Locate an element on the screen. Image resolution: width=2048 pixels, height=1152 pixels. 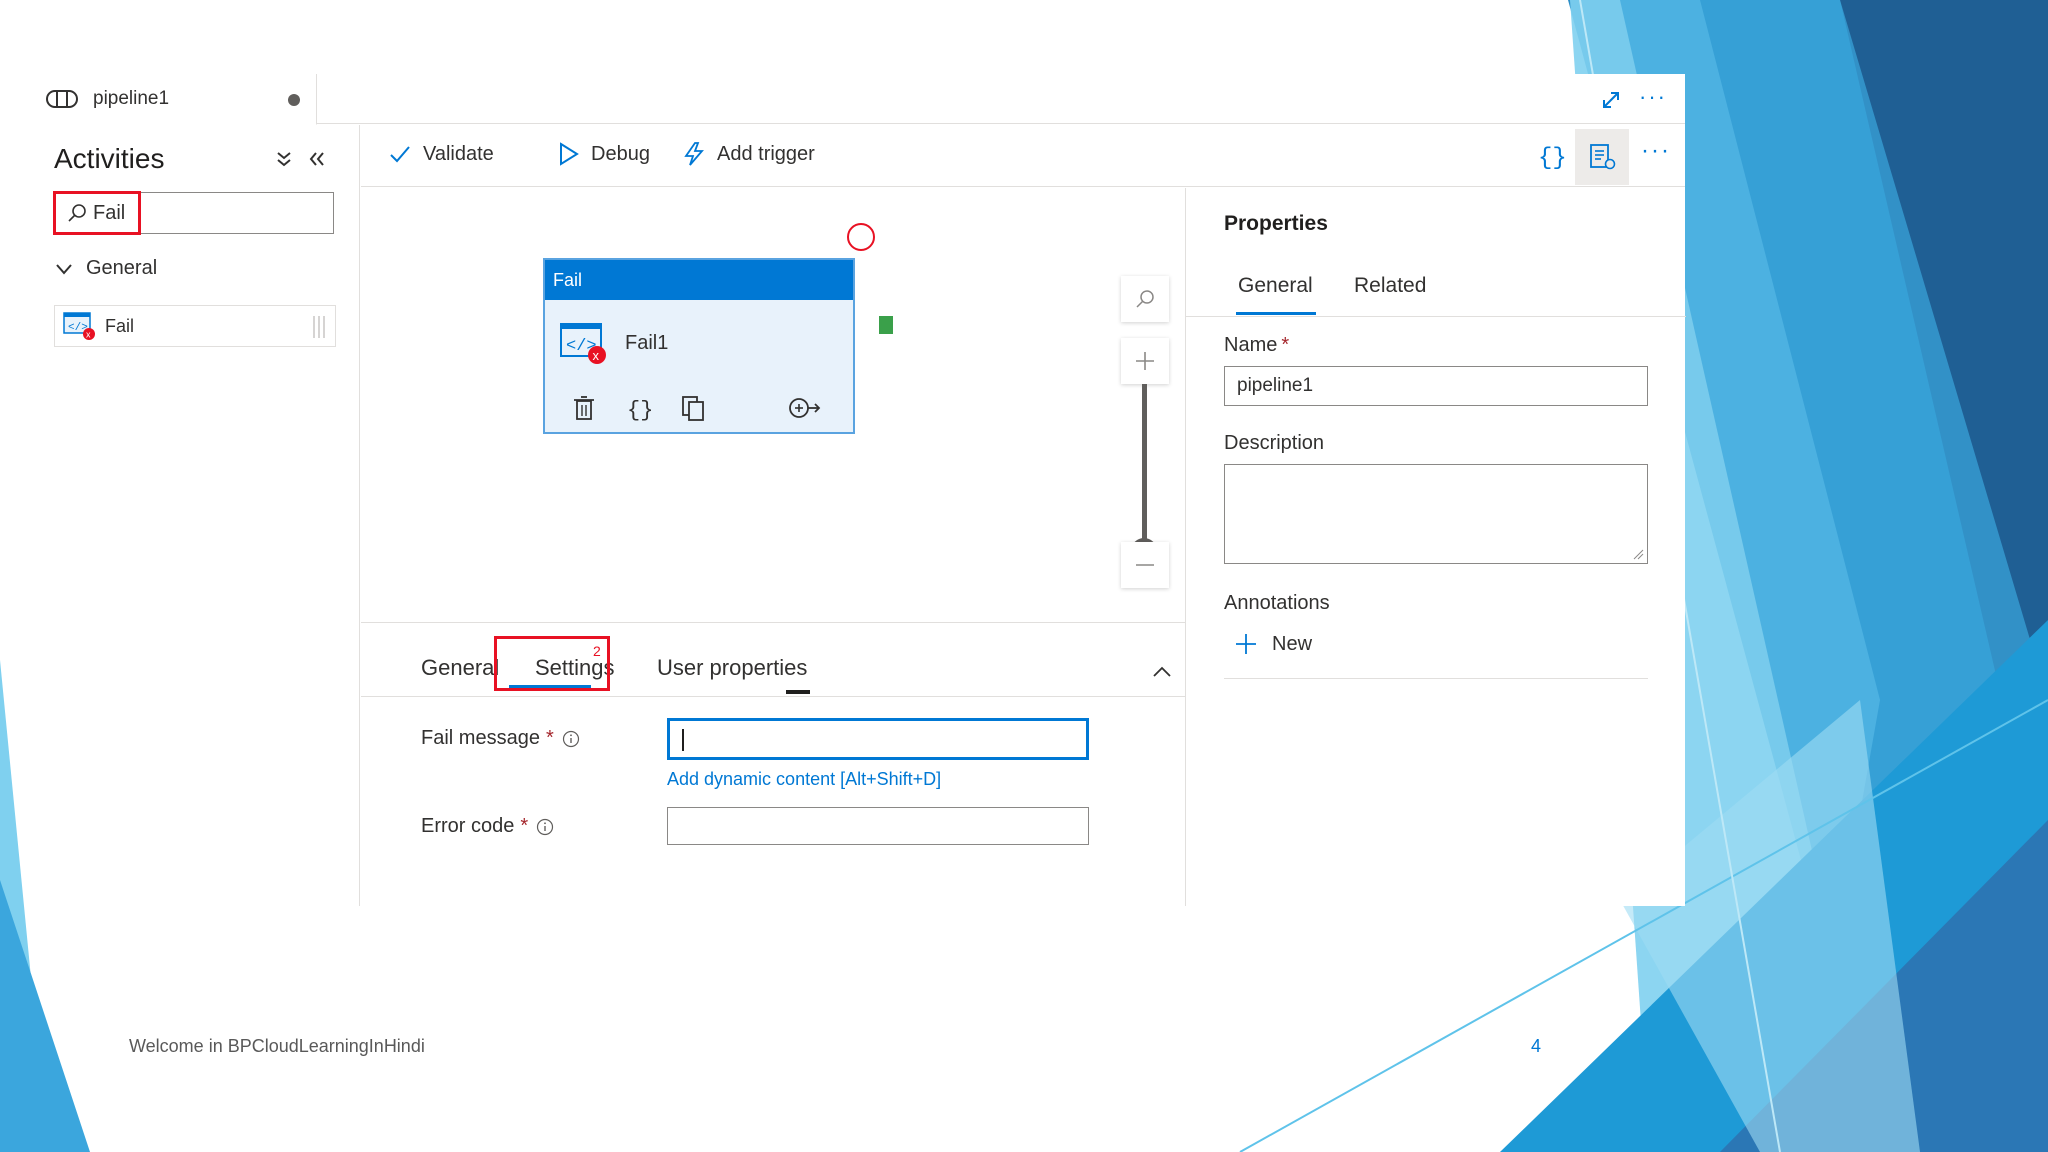
slide-footer: Welcome in BPCloudLearningInHindi is located at coordinates (277, 1046).